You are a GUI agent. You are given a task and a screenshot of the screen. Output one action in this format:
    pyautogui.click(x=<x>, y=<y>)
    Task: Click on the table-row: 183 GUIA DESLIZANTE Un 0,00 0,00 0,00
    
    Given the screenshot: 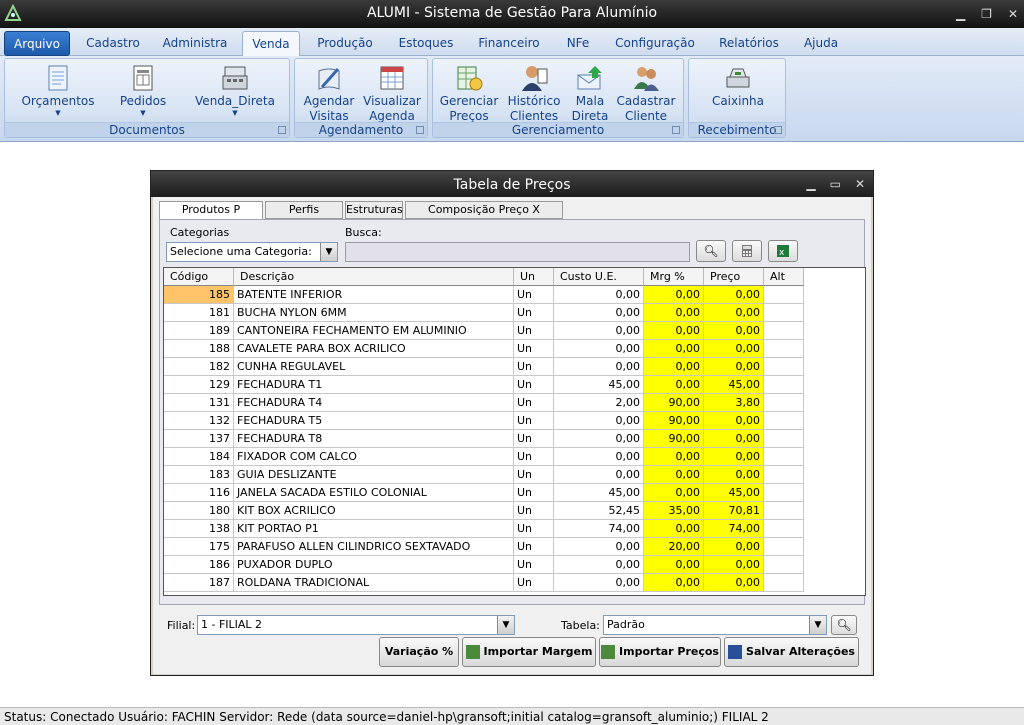 What is the action you would take?
    pyautogui.click(x=484, y=475)
    